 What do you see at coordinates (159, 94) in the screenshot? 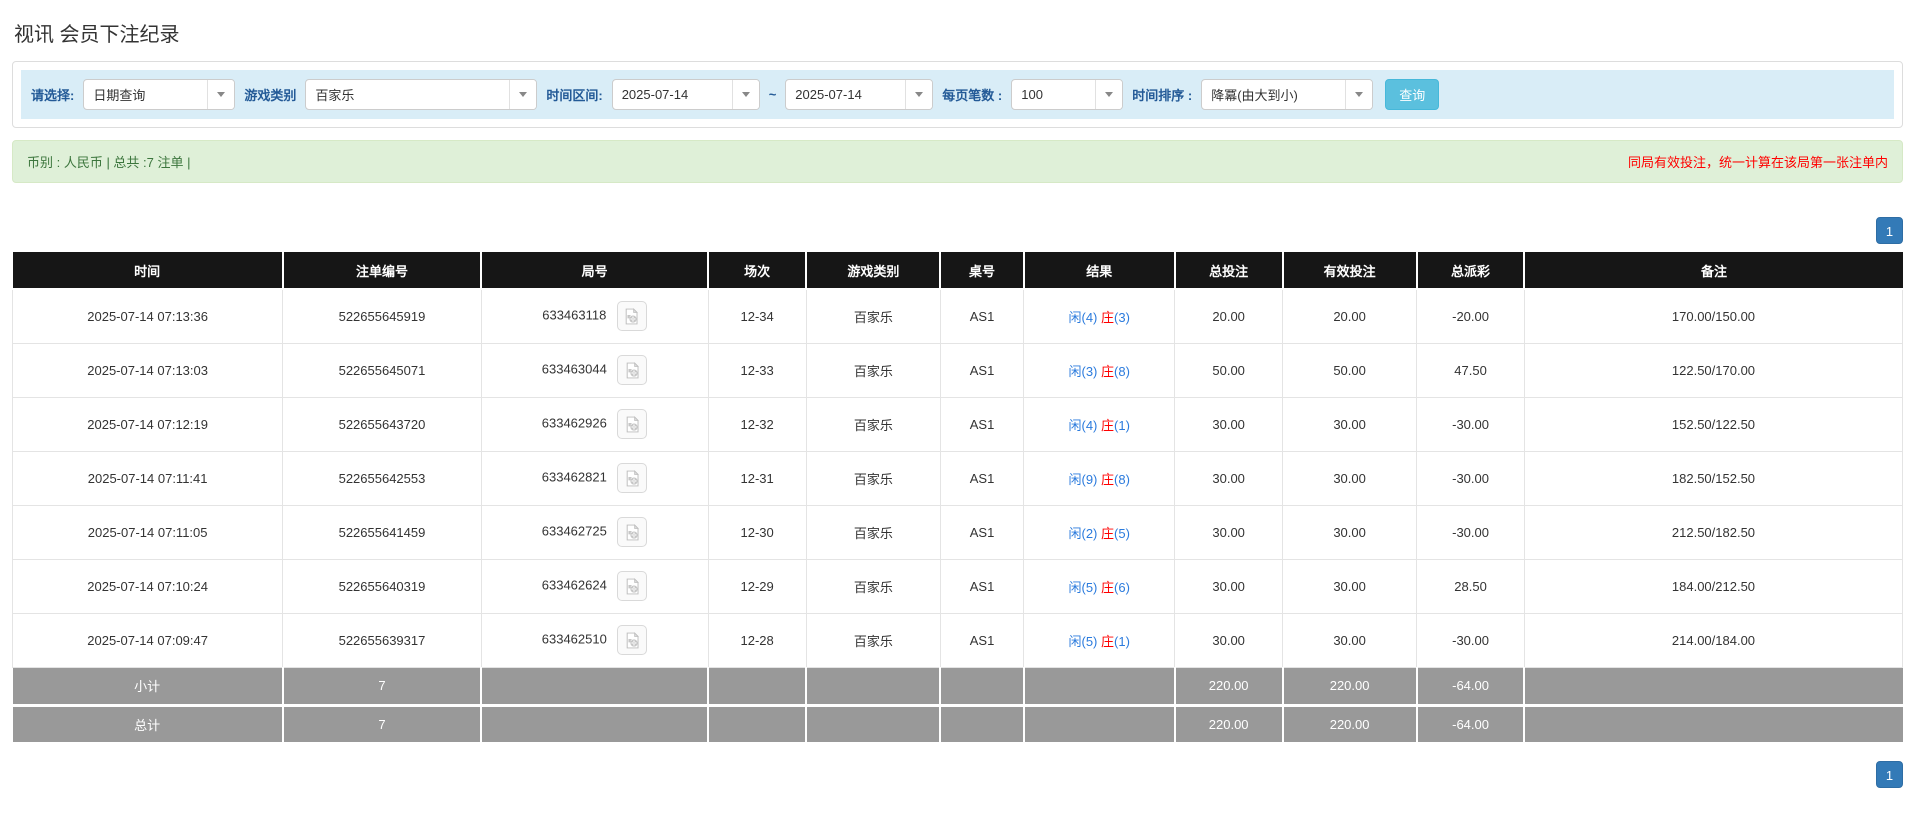
I see `query-type-select: 日期查询` at bounding box center [159, 94].